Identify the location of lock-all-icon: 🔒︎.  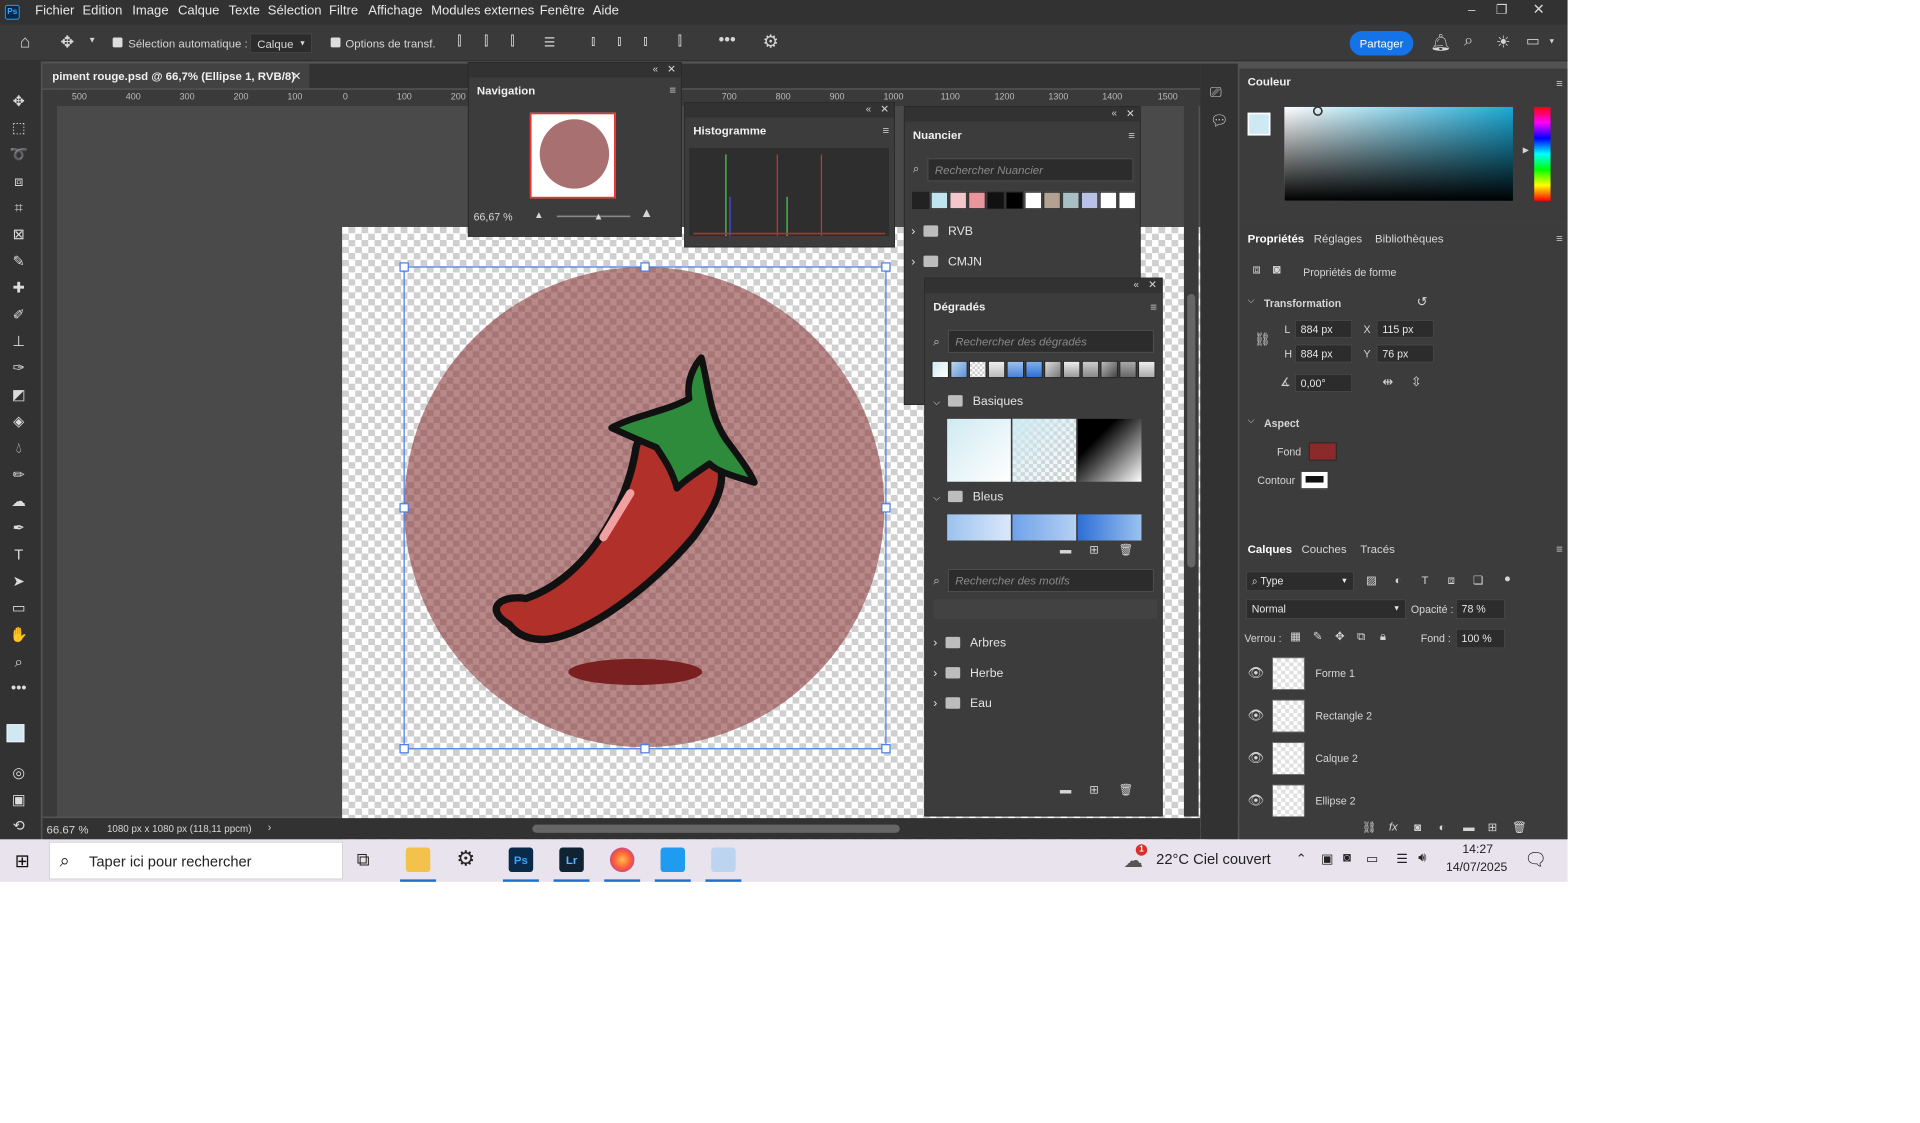
(1383, 637).